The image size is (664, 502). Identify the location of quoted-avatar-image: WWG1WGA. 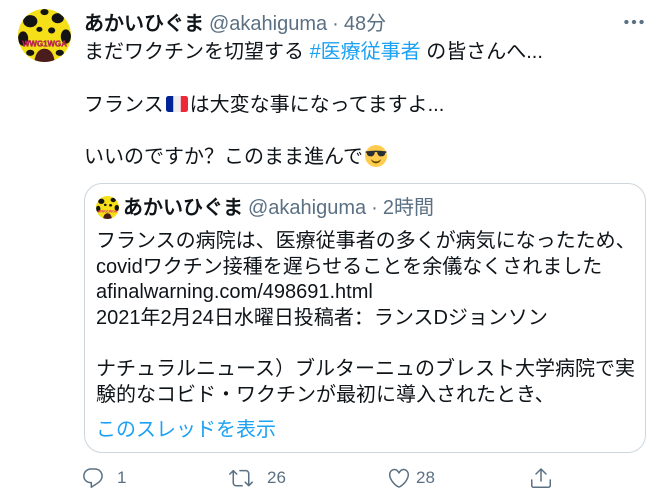
(107, 207).